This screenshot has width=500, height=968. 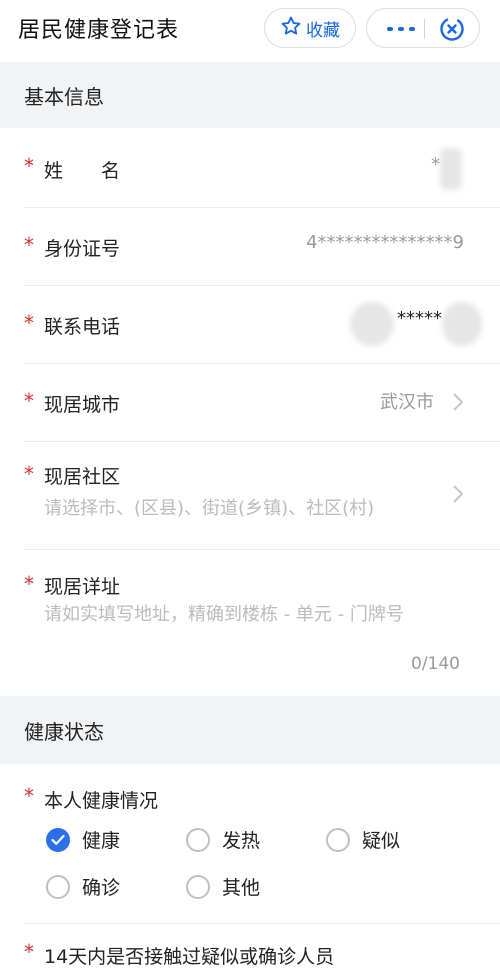 I want to click on section-health-status: 健康状态, so click(x=250, y=730).